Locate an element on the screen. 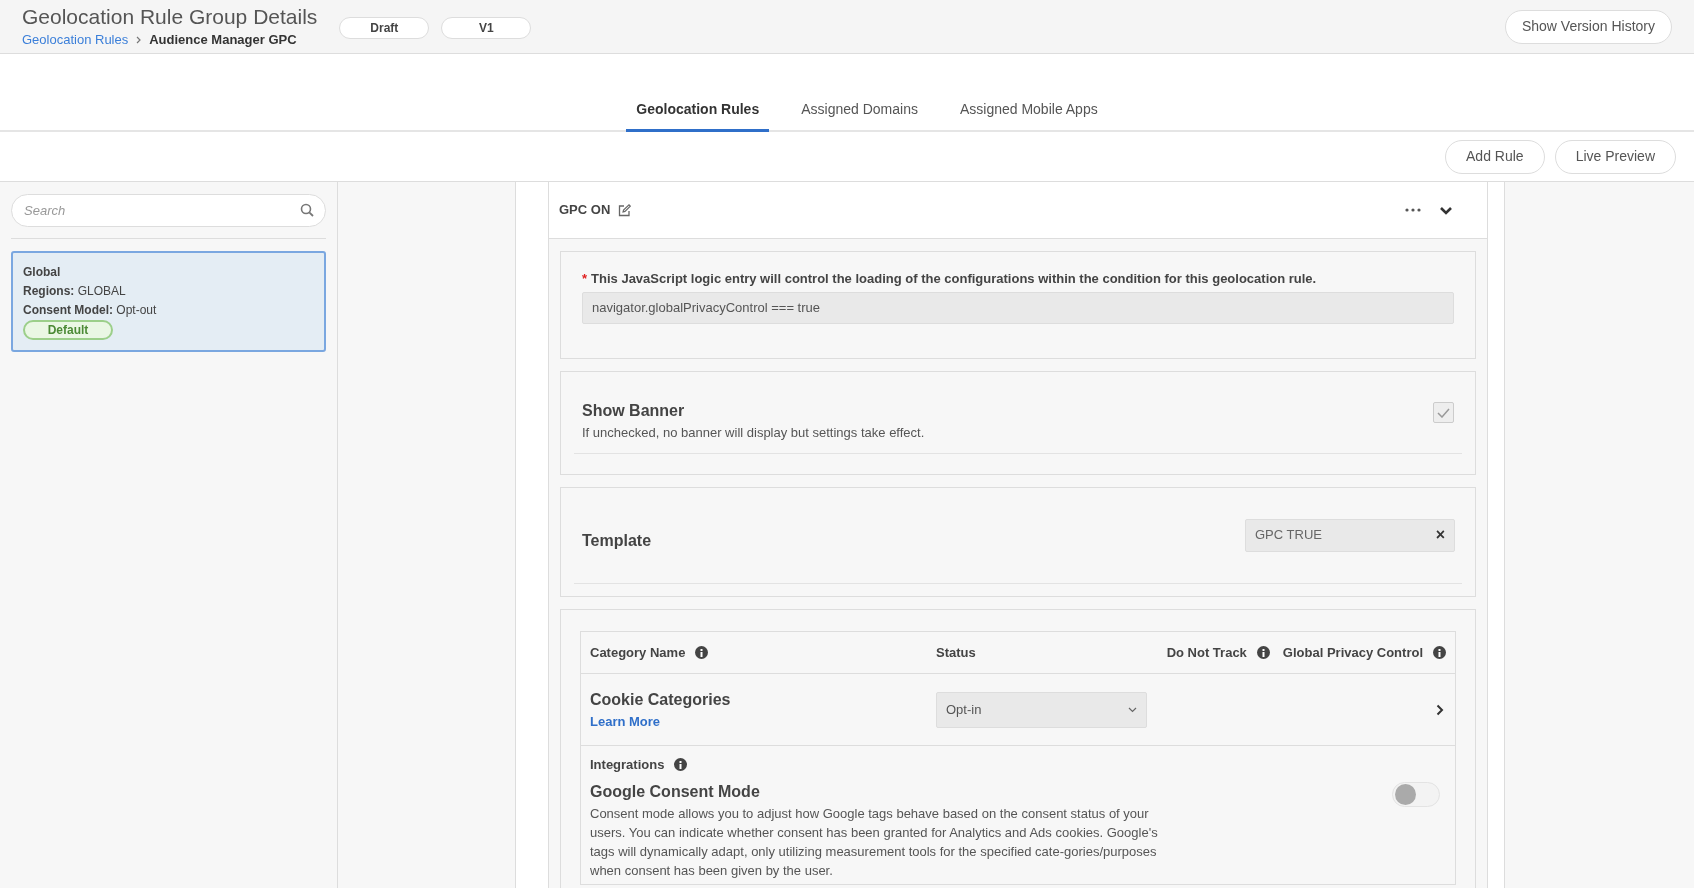  edit-icon is located at coordinates (625, 210).